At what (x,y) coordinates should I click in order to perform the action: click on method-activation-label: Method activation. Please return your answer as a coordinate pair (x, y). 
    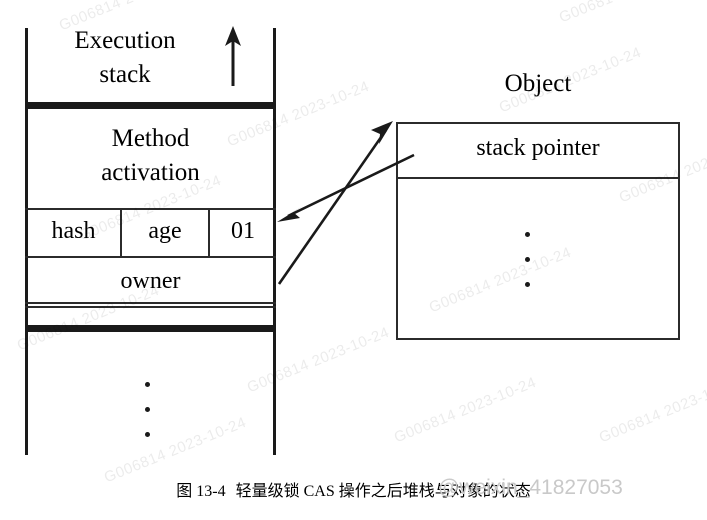
    Looking at the image, I should click on (150, 156).